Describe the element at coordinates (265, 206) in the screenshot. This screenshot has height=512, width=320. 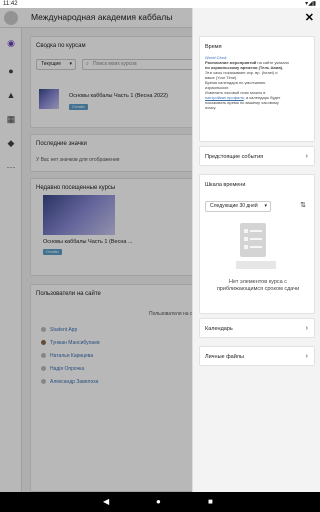
I see `chevron-down-icon: ▾` at that location.